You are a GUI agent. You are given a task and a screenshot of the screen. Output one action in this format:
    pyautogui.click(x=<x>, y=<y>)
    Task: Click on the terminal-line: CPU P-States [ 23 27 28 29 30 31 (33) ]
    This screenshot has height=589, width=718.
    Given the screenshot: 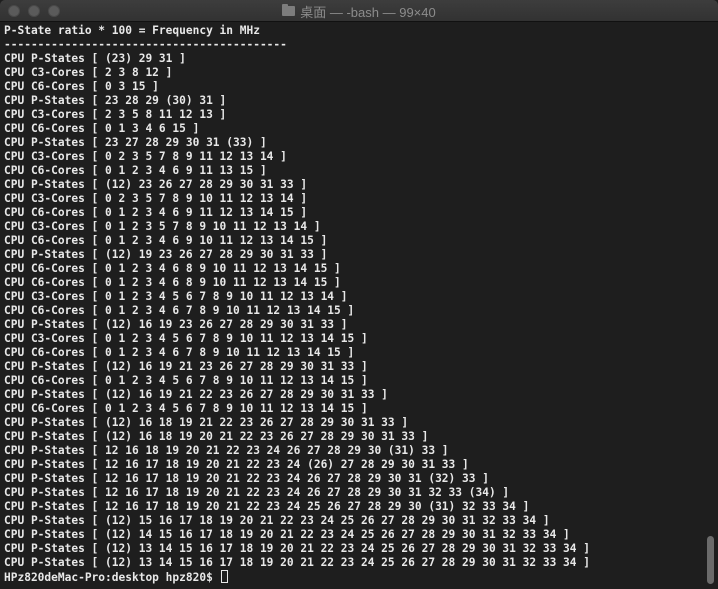 What is the action you would take?
    pyautogui.click(x=135, y=142)
    